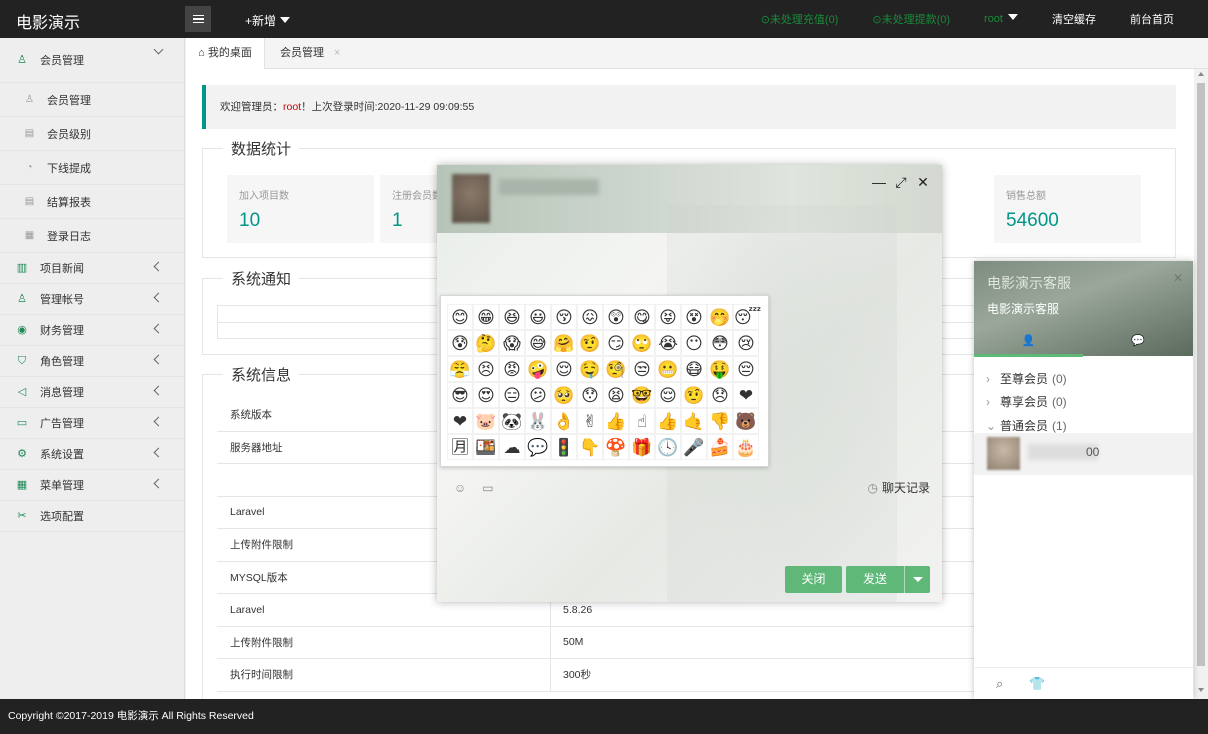 This screenshot has height=734, width=1208. Describe the element at coordinates (92, 361) in the screenshot. I see `sidebar-item-roles: ⛉ 角色管理` at that location.